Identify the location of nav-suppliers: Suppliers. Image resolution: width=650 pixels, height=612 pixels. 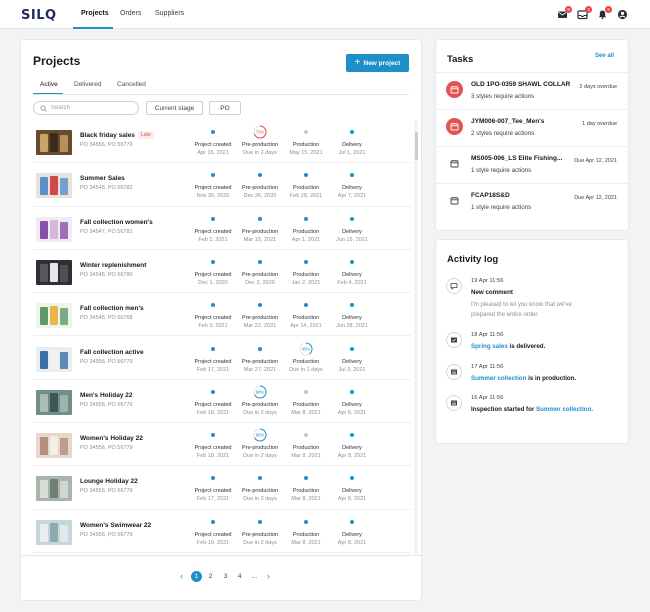
(169, 13).